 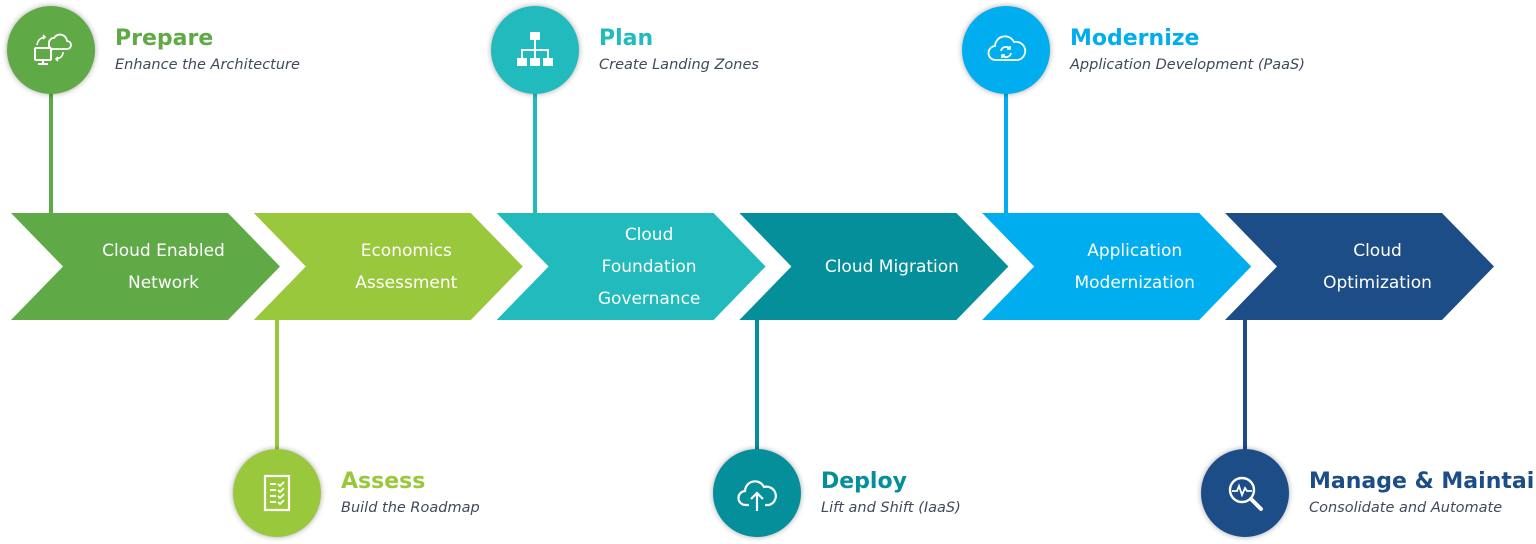 What do you see at coordinates (406, 283) in the screenshot?
I see `stage-label-line: Assessment` at bounding box center [406, 283].